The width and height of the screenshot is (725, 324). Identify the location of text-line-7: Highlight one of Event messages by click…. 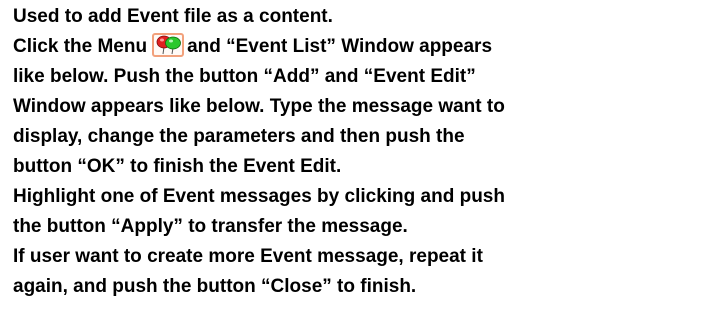
(259, 196).